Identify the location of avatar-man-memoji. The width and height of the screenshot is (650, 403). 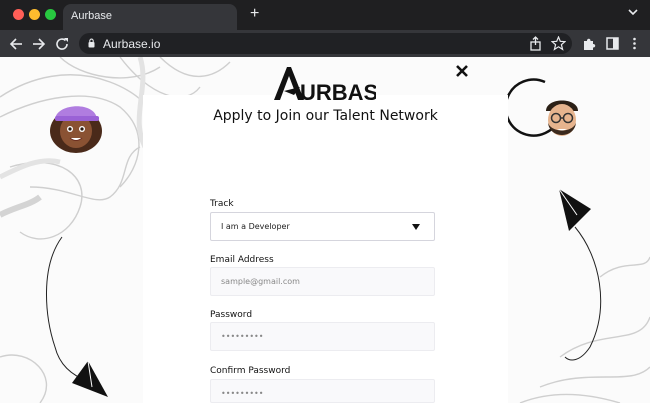
(562, 118).